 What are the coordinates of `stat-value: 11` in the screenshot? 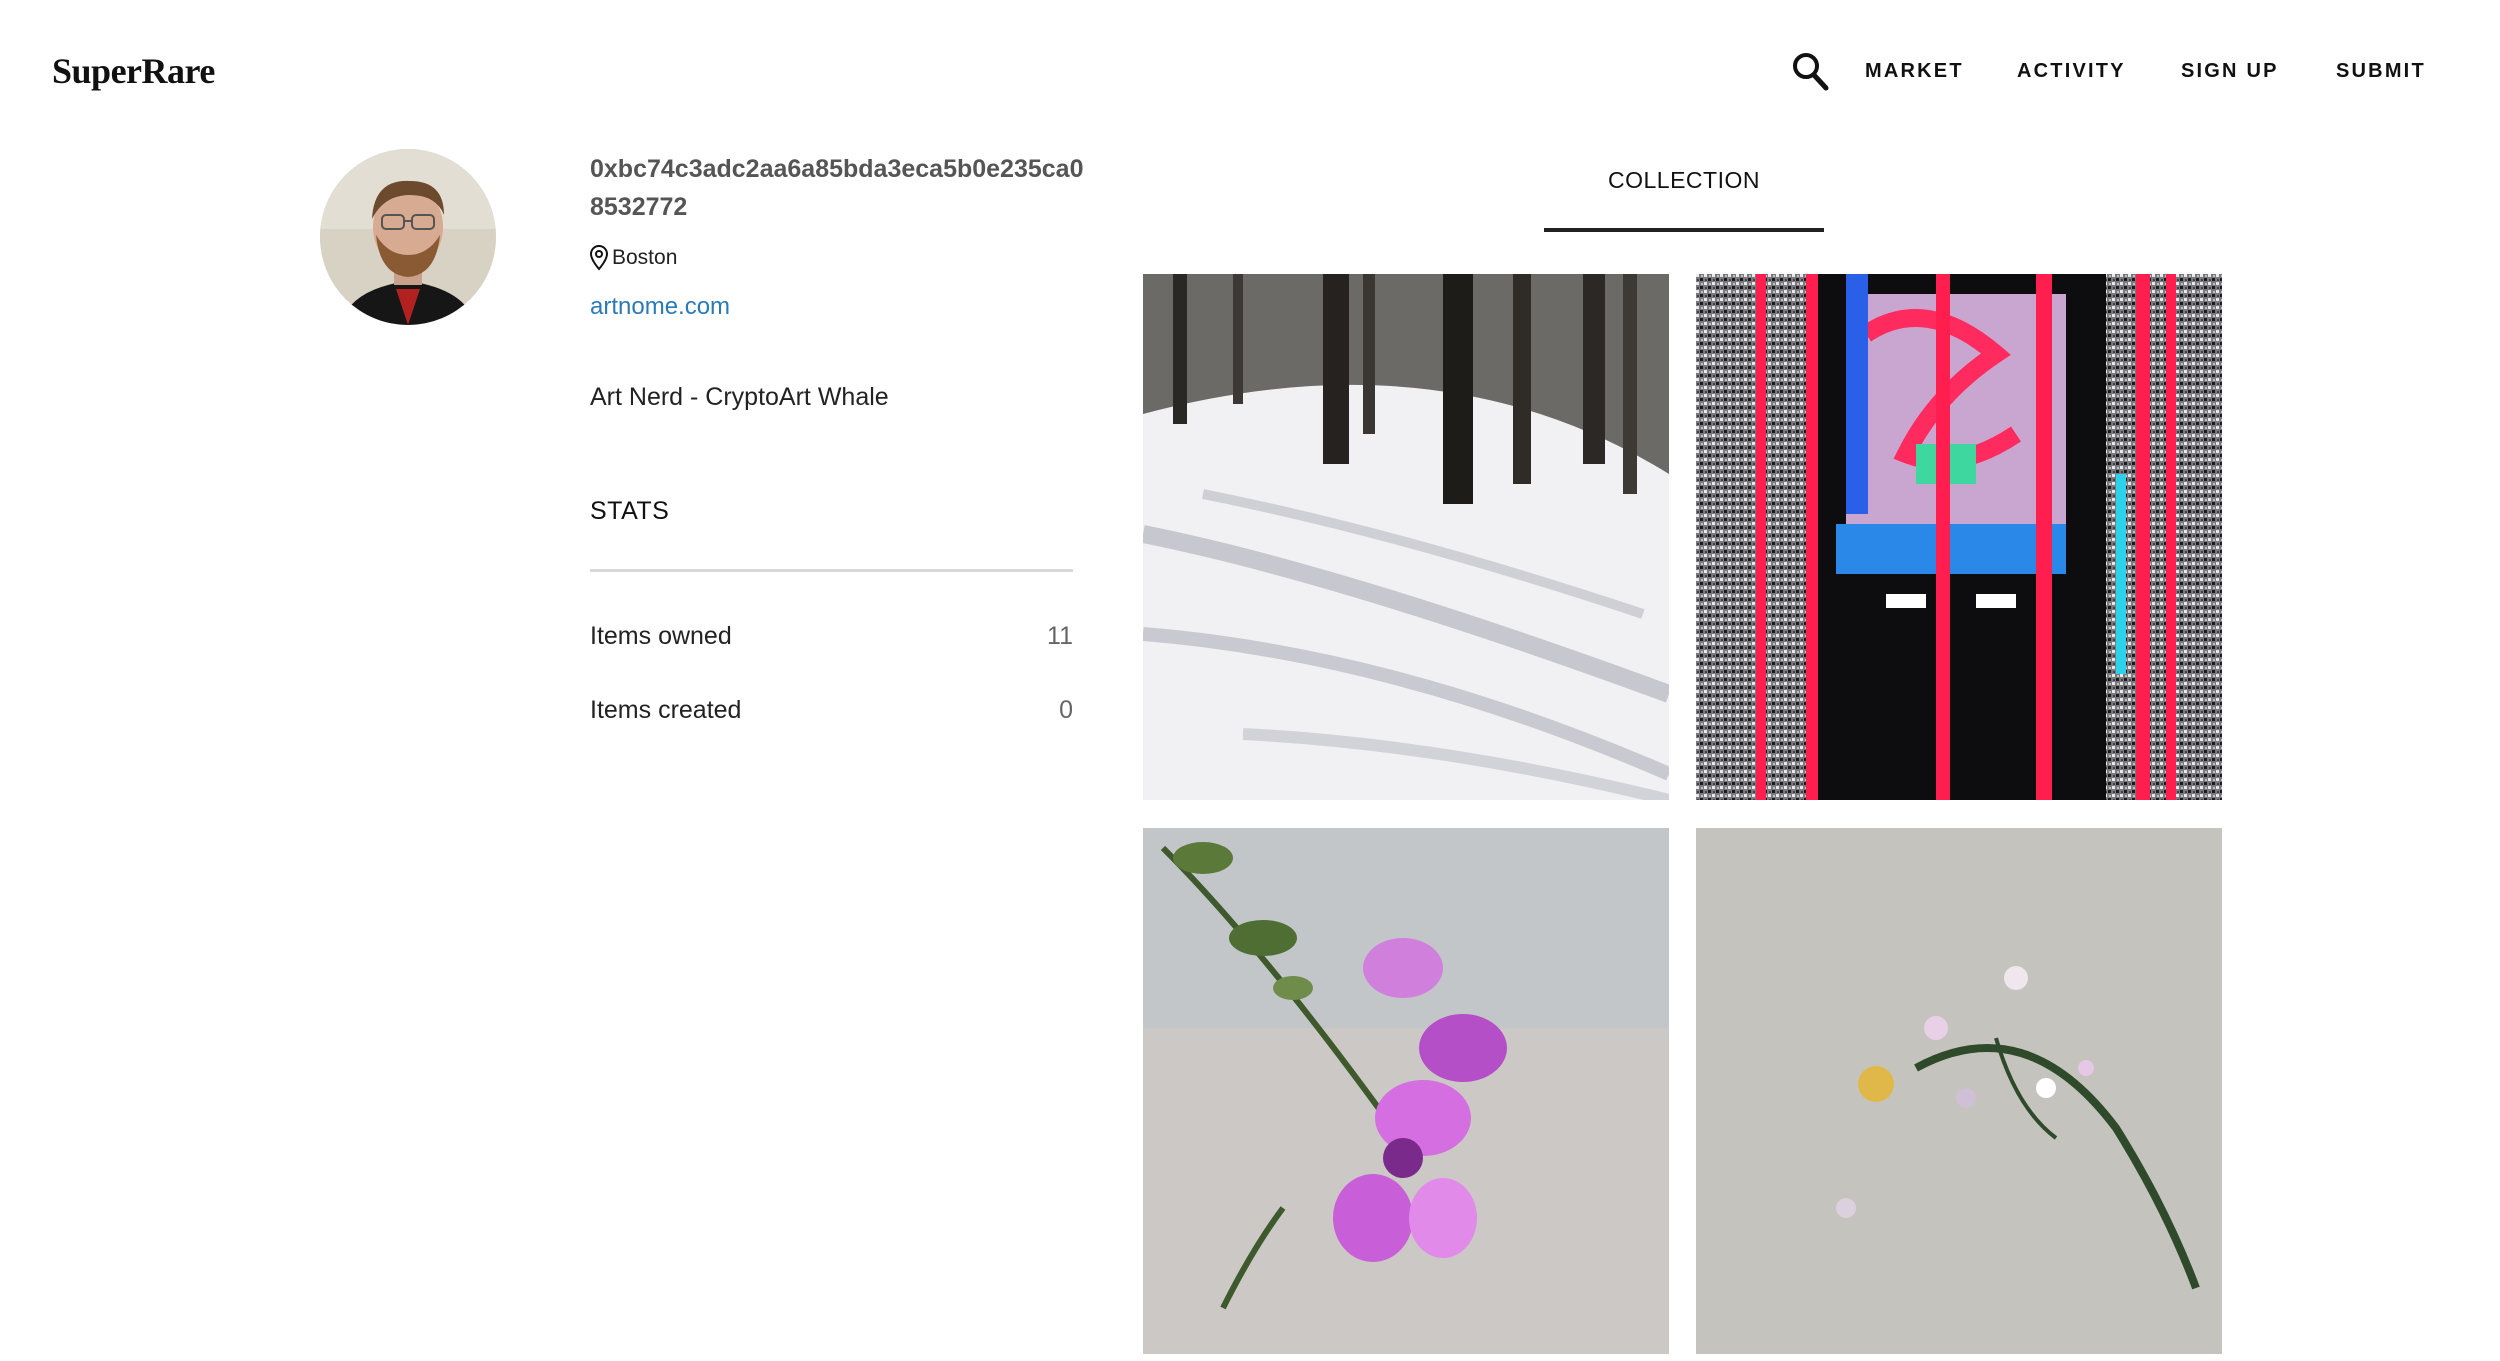 It's located at (1060, 636).